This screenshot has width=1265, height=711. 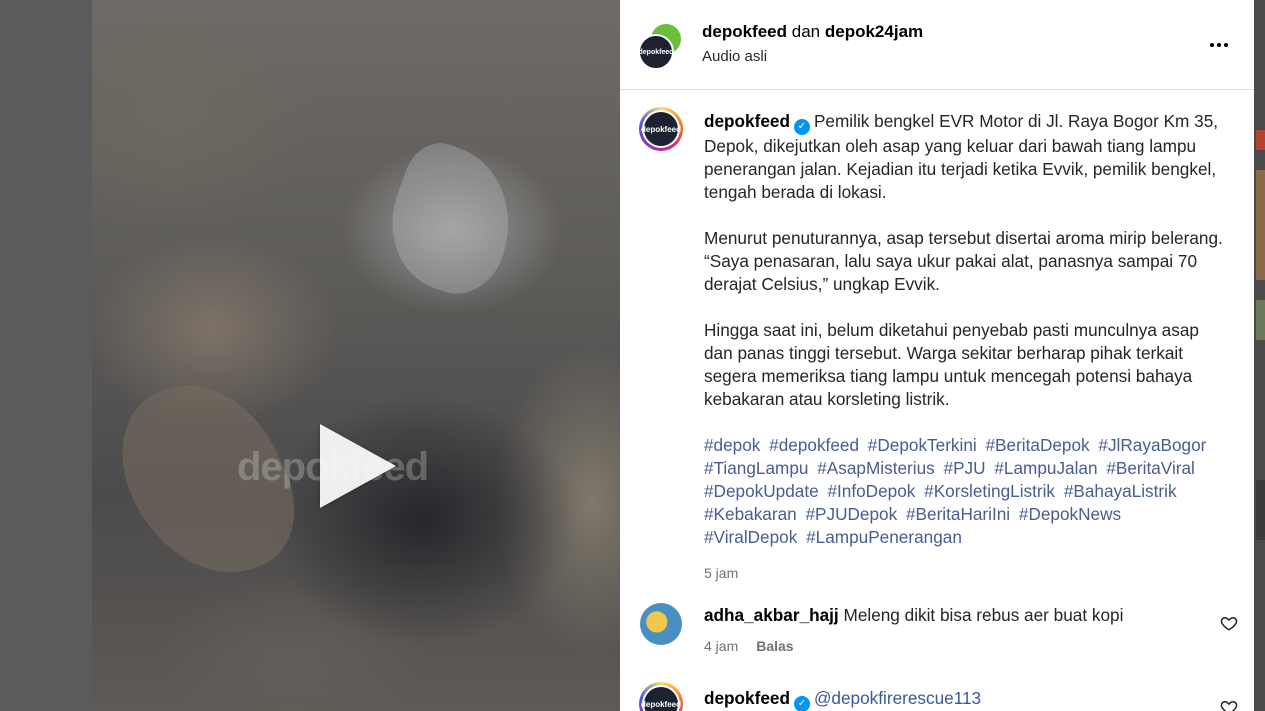 What do you see at coordinates (774, 646) in the screenshot?
I see `reply-button: Balas` at bounding box center [774, 646].